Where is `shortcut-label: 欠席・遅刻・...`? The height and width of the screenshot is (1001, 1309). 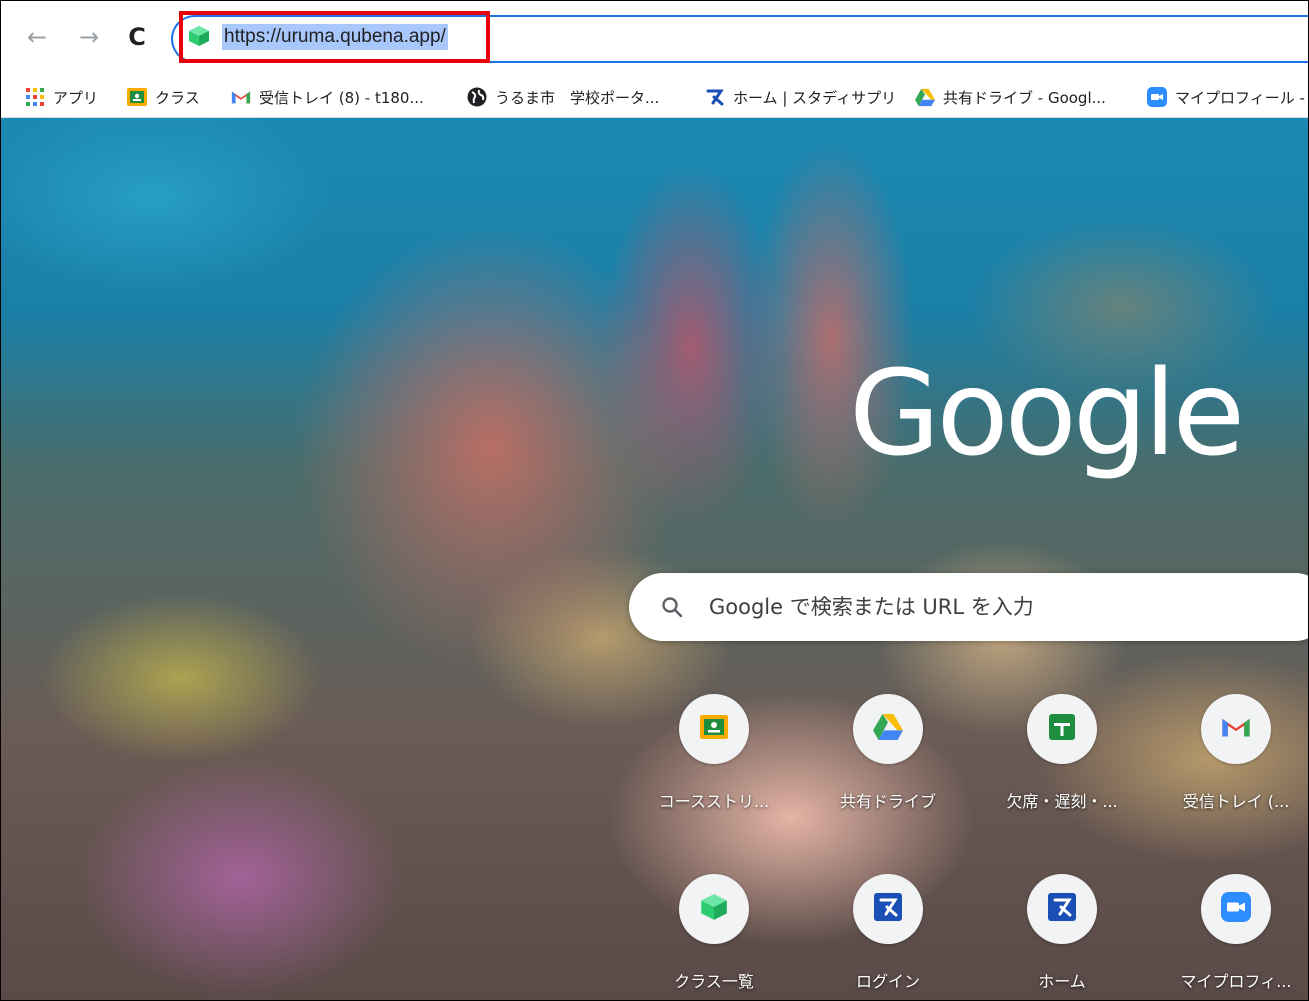
shortcut-label: 欠席・遅刻・... is located at coordinates (1062, 801).